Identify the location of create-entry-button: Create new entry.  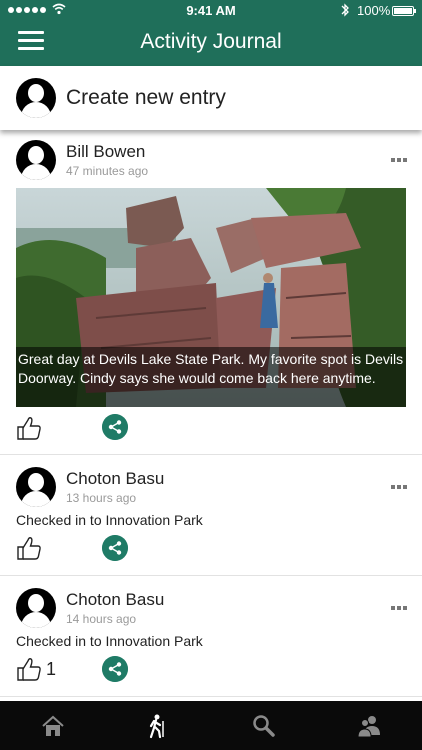
(211, 98).